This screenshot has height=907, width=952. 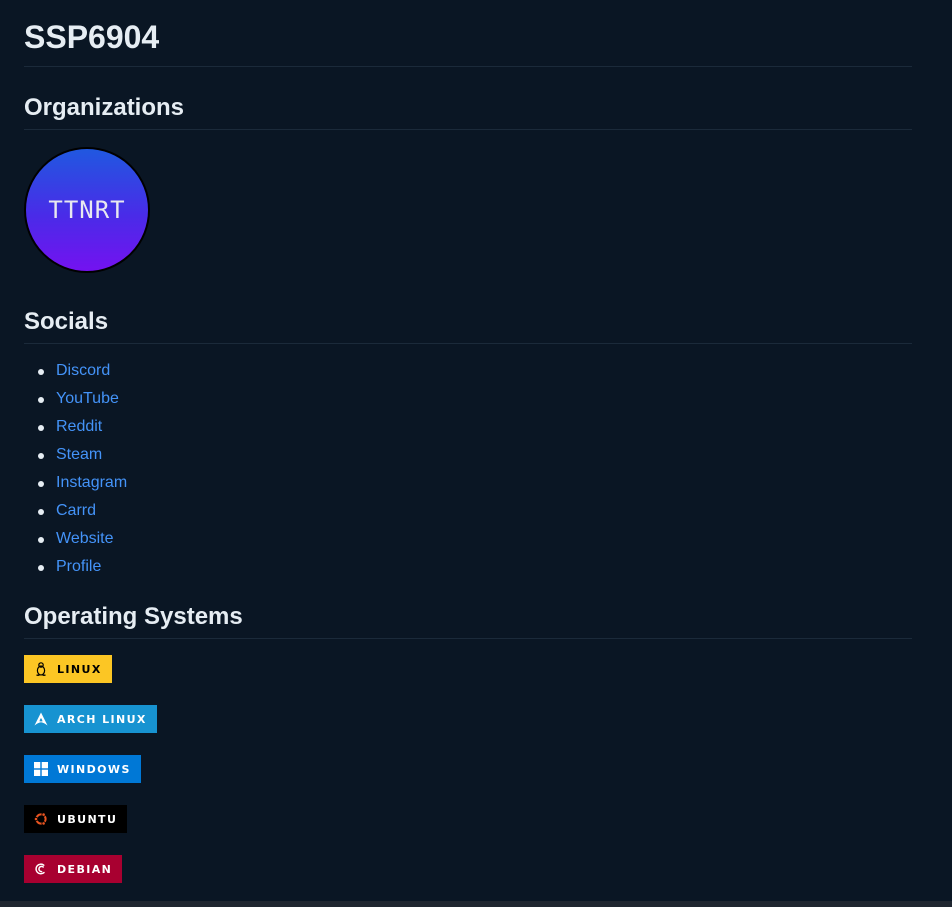 I want to click on tux-icon, so click(x=41, y=669).